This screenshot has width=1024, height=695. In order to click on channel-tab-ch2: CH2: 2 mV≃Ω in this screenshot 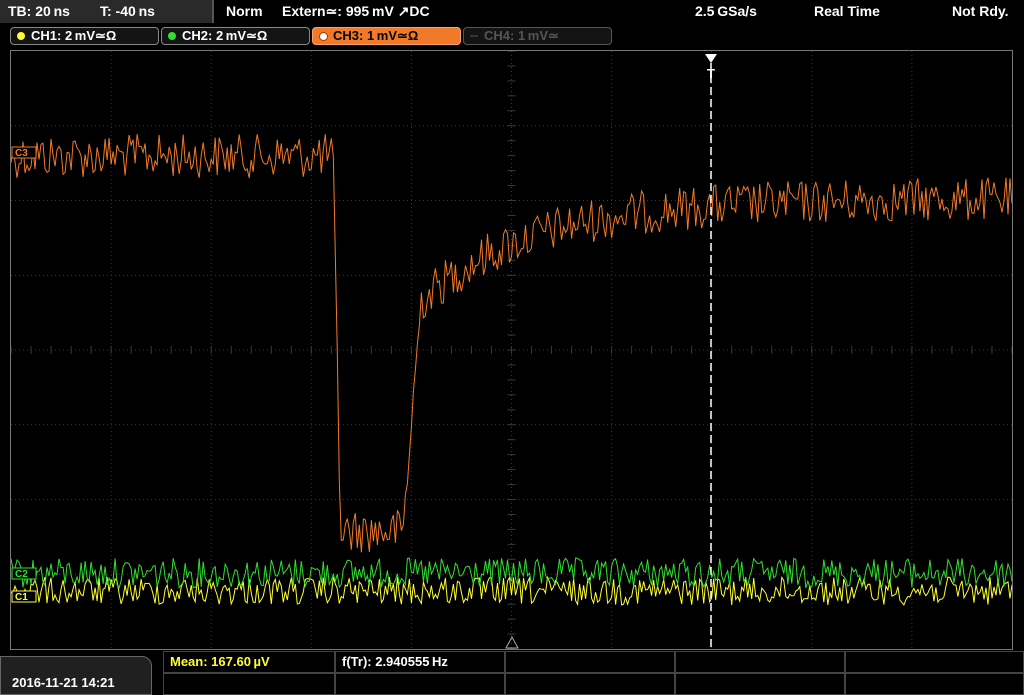, I will do `click(235, 36)`.